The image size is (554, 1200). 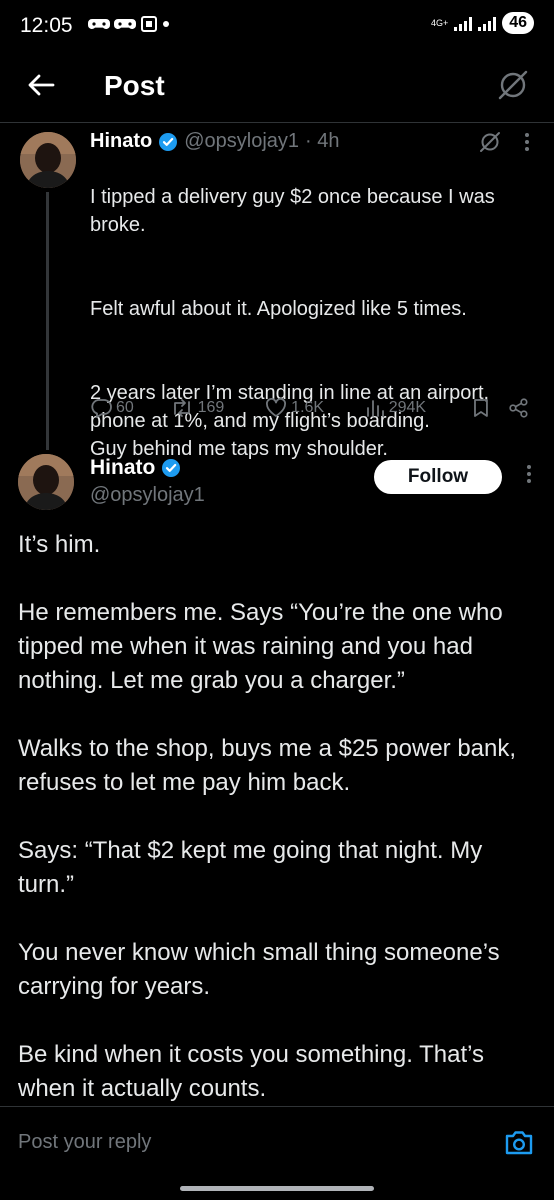 What do you see at coordinates (181, 408) in the screenshot?
I see `repost-icon` at bounding box center [181, 408].